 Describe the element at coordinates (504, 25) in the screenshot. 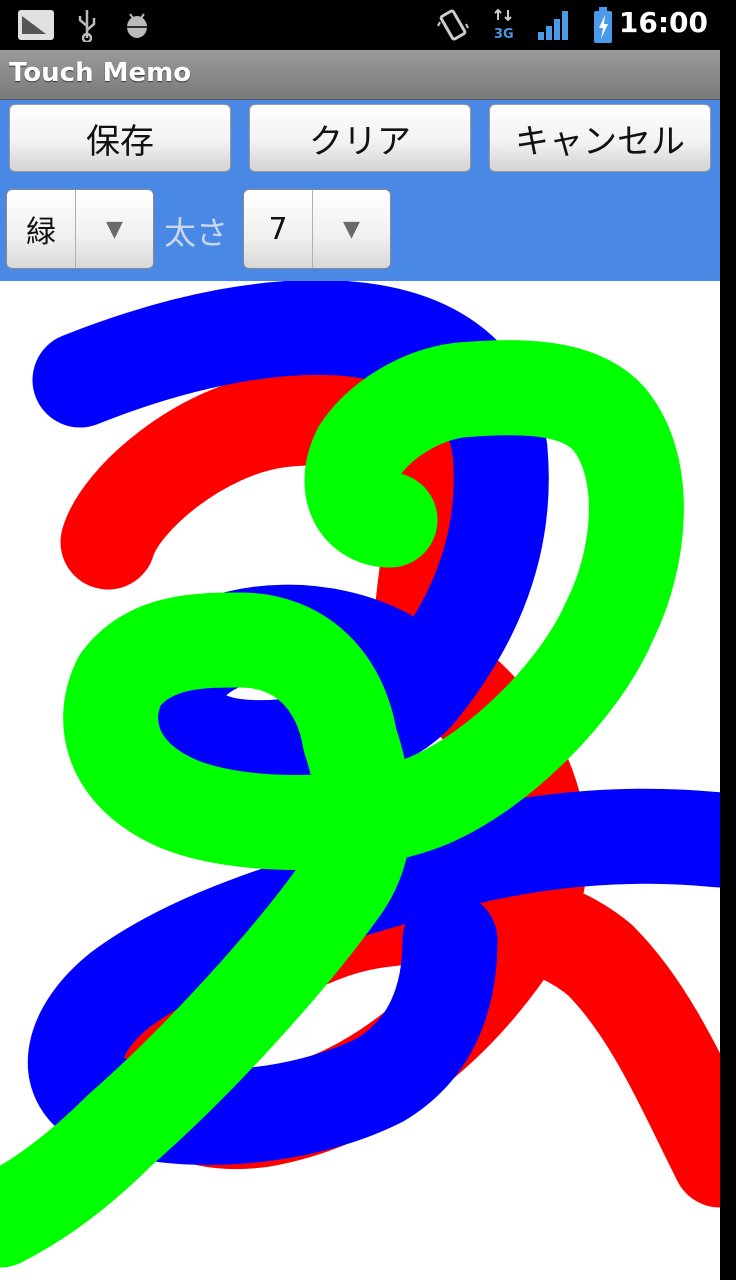

I see `3g-icon: 3G` at that location.